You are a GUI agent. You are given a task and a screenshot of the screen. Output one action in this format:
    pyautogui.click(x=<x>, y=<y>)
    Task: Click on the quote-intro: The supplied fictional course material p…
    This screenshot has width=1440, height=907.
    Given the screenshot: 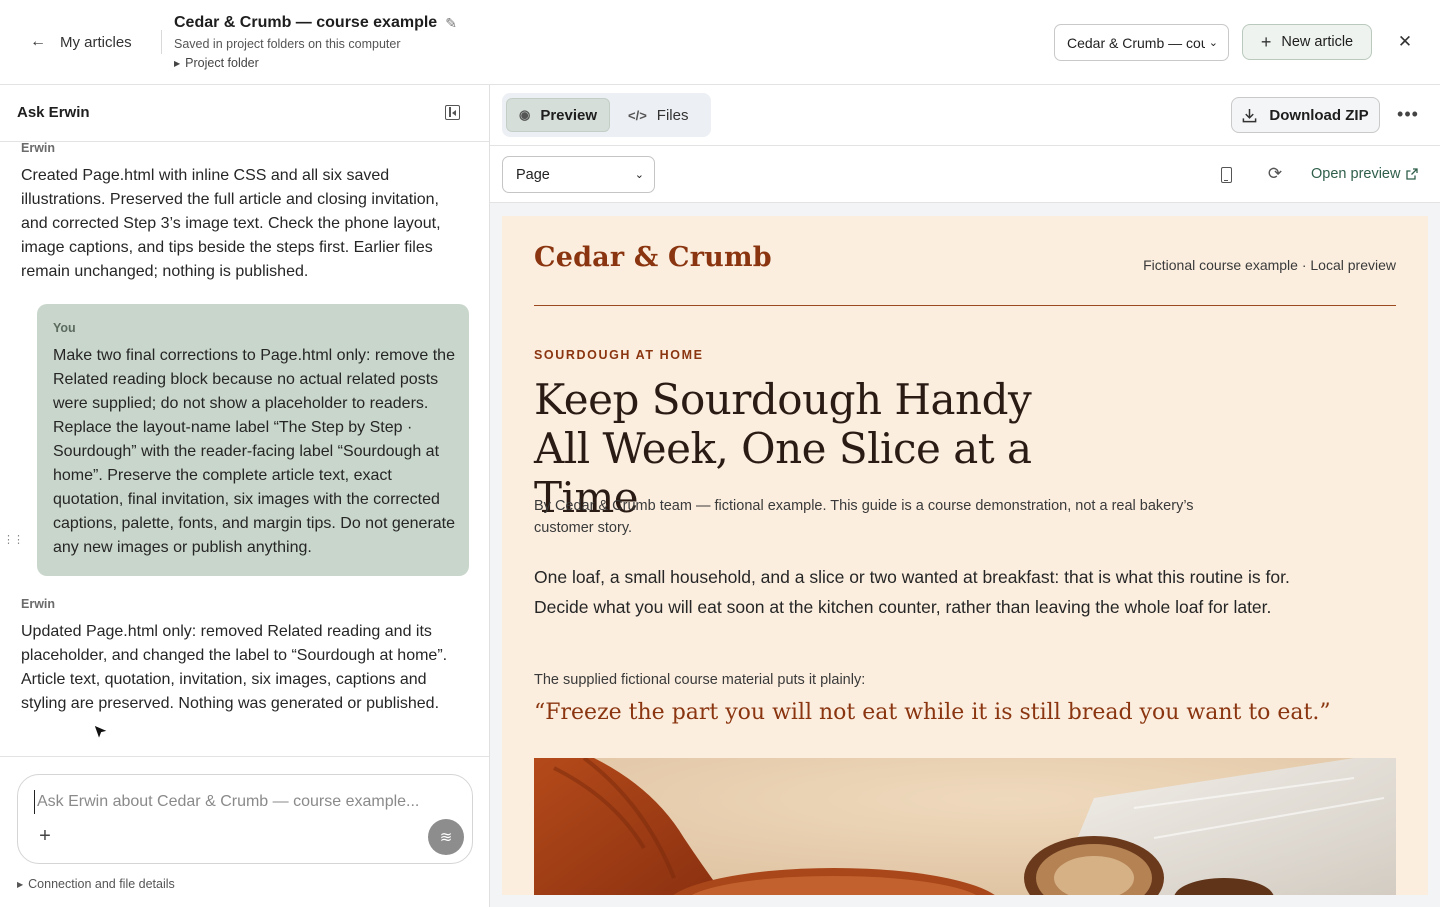 What is the action you would take?
    pyautogui.click(x=700, y=680)
    